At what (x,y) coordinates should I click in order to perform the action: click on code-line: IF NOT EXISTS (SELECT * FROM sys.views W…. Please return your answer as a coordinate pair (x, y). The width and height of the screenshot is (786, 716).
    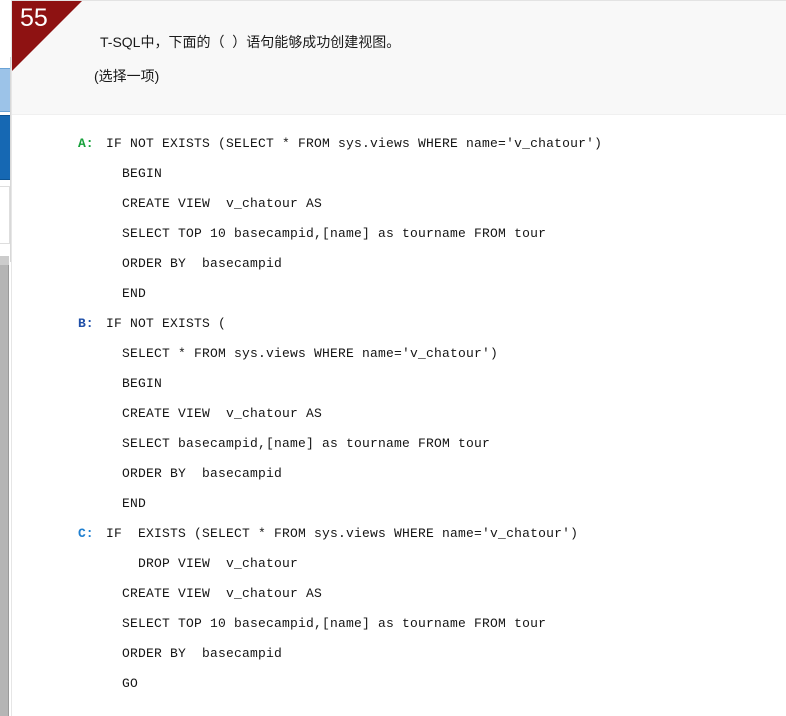
    Looking at the image, I should click on (354, 143).